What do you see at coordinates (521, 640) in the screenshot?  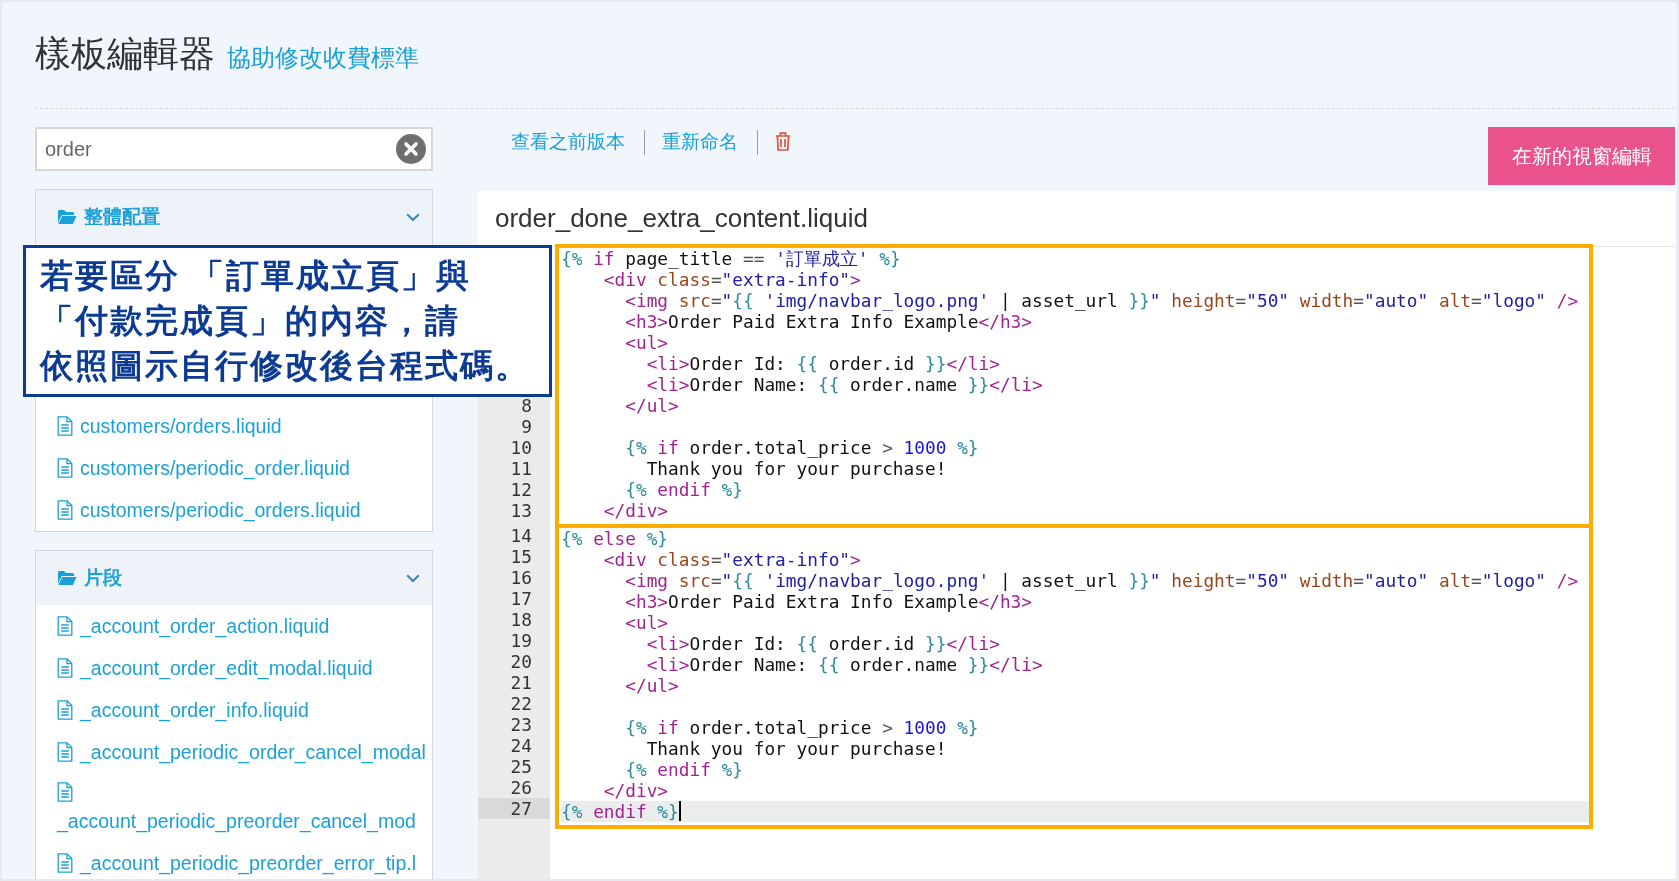 I see `line-number: 19` at bounding box center [521, 640].